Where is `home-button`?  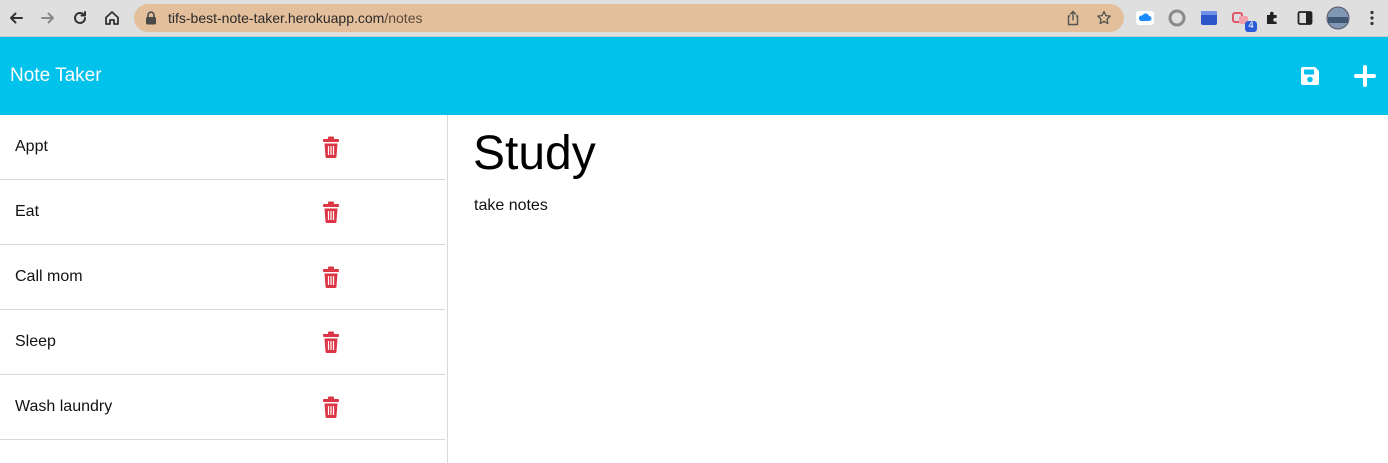
home-button is located at coordinates (112, 18).